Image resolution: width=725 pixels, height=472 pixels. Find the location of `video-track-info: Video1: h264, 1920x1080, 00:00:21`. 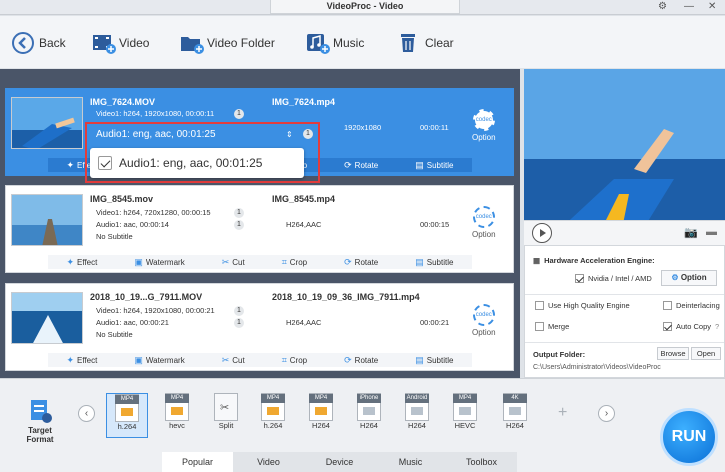

video-track-info: Video1: h264, 1920x1080, 00:00:21 is located at coordinates (155, 310).